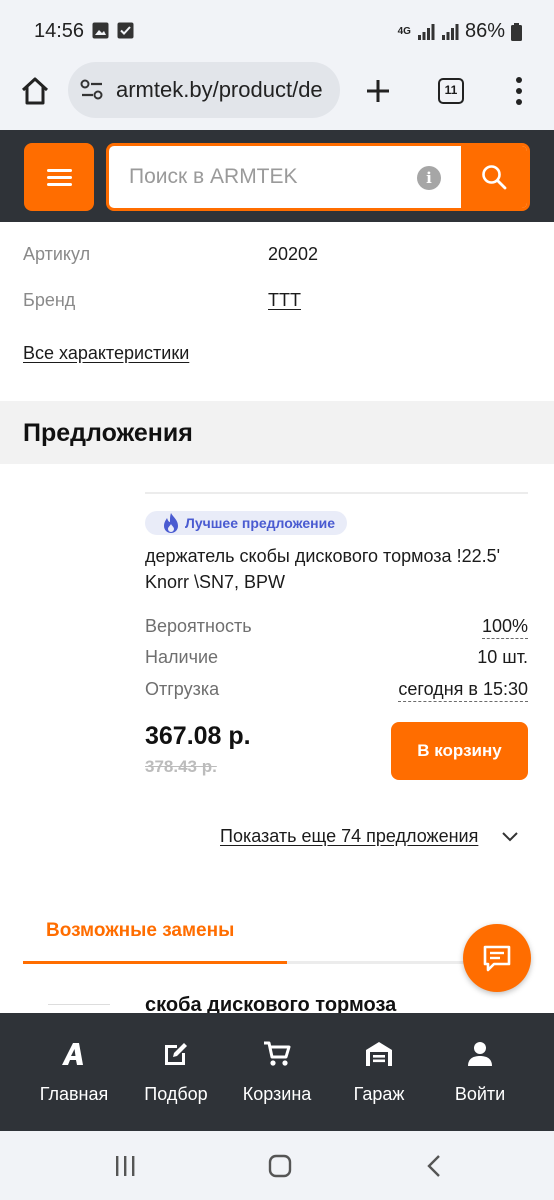  I want to click on chat-icon, so click(497, 958).